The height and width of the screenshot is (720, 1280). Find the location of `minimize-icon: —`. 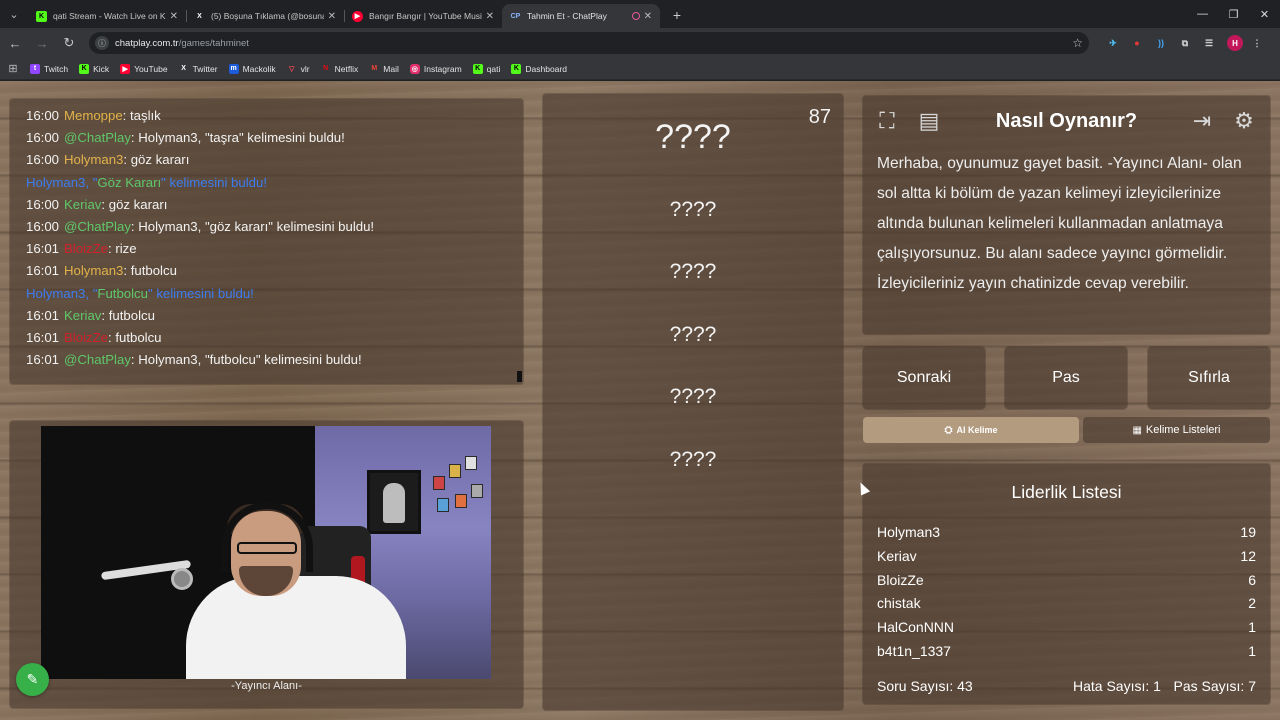

minimize-icon: — is located at coordinates (1202, 14).